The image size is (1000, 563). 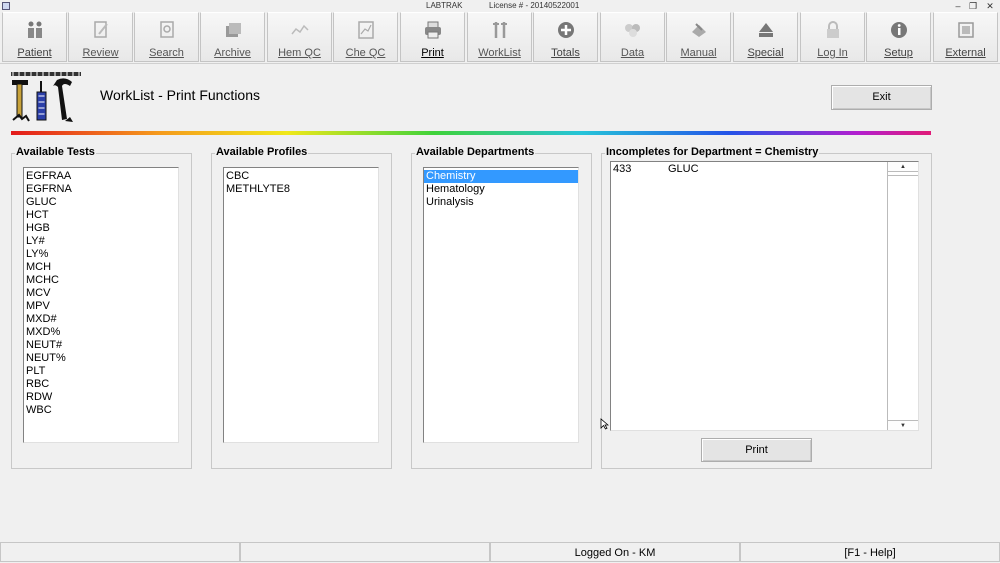 What do you see at coordinates (101, 345) in the screenshot?
I see `list-item: NEUT#` at bounding box center [101, 345].